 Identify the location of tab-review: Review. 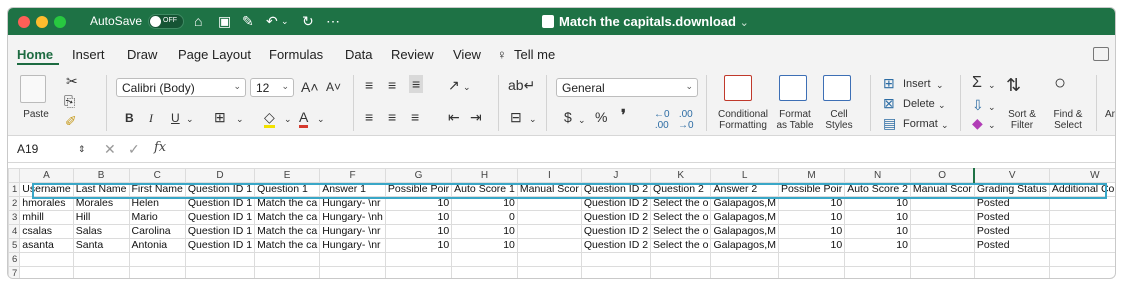
(412, 55).